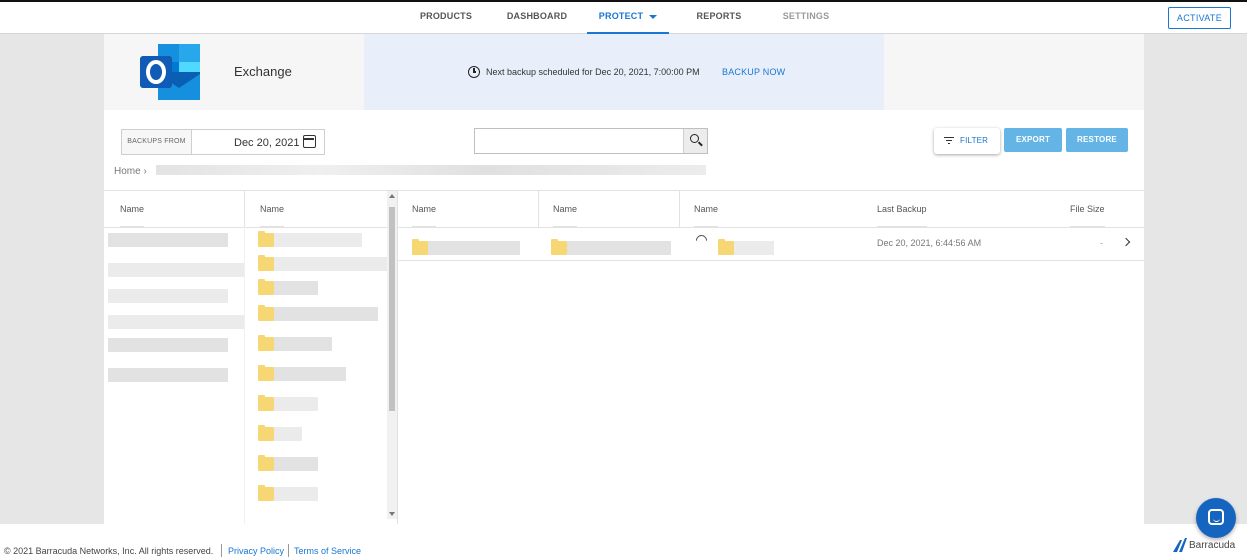 This screenshot has height=560, width=1247. What do you see at coordinates (1087, 209) in the screenshot?
I see `column-header-file-size: File Size` at bounding box center [1087, 209].